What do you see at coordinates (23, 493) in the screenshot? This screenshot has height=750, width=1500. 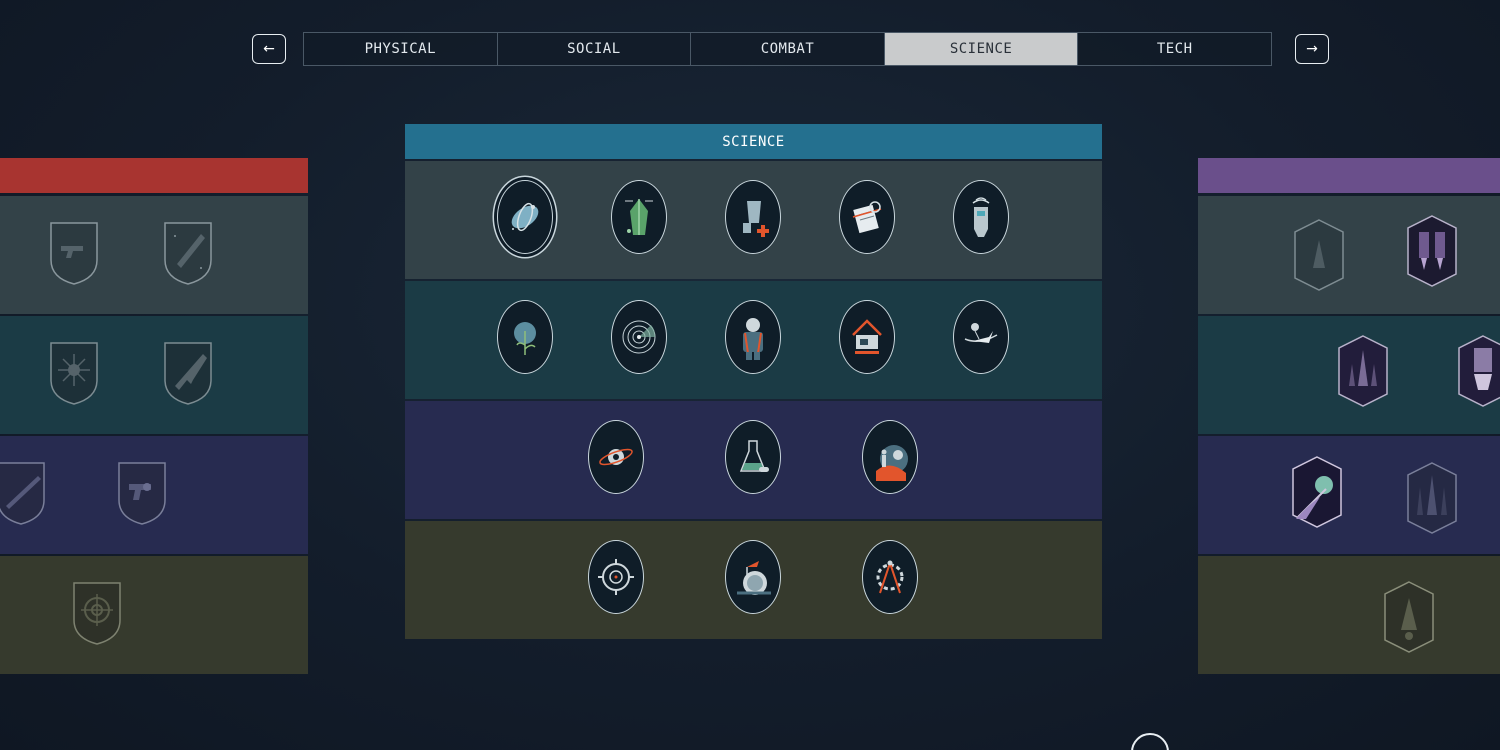 I see `sniper-icon` at bounding box center [23, 493].